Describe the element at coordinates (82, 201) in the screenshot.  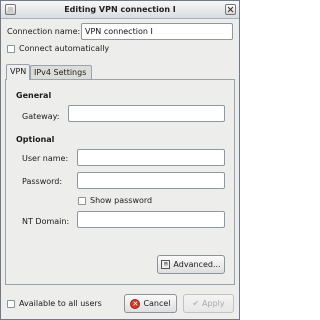
I see `show-password-checkbox` at that location.